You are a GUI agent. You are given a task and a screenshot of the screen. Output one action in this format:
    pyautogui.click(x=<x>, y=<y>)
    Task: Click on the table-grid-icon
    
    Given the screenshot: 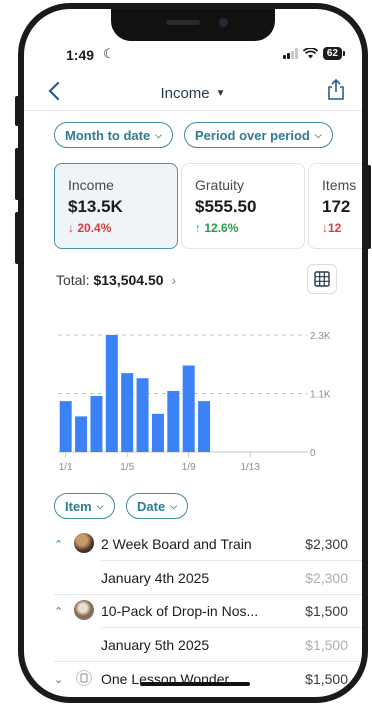 What is the action you would take?
    pyautogui.click(x=322, y=279)
    